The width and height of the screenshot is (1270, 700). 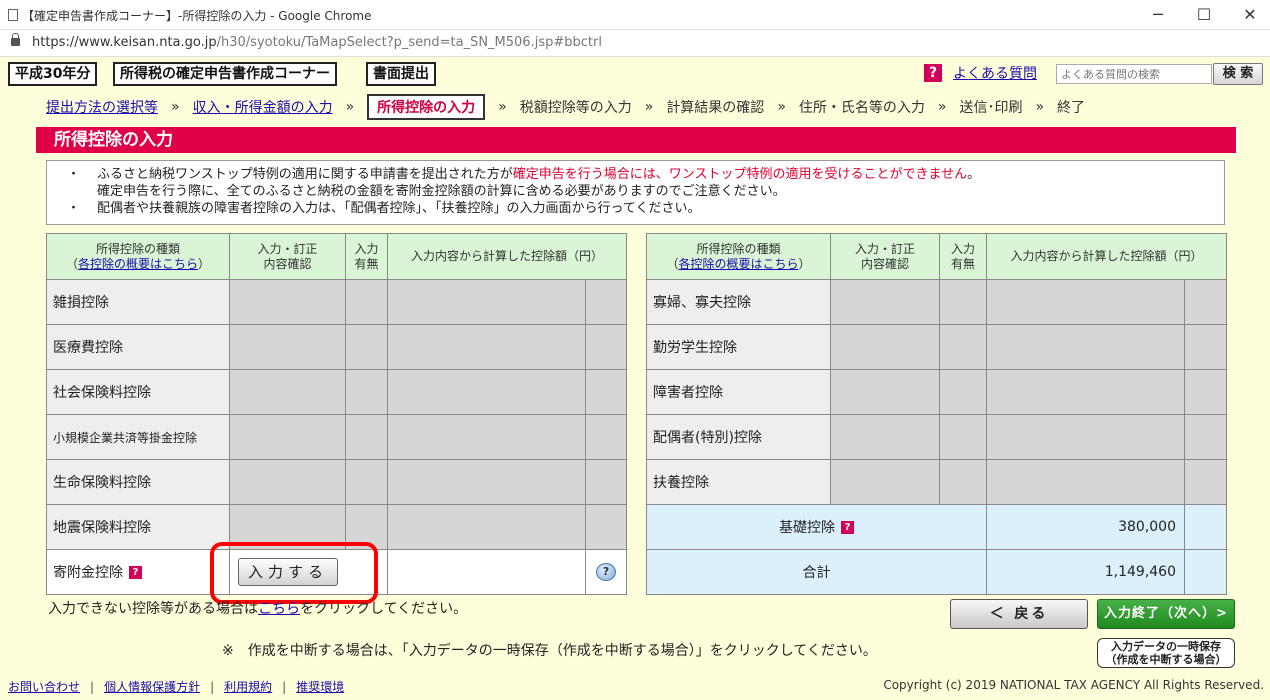 I want to click on row-label: 障害者控除, so click(x=738, y=392).